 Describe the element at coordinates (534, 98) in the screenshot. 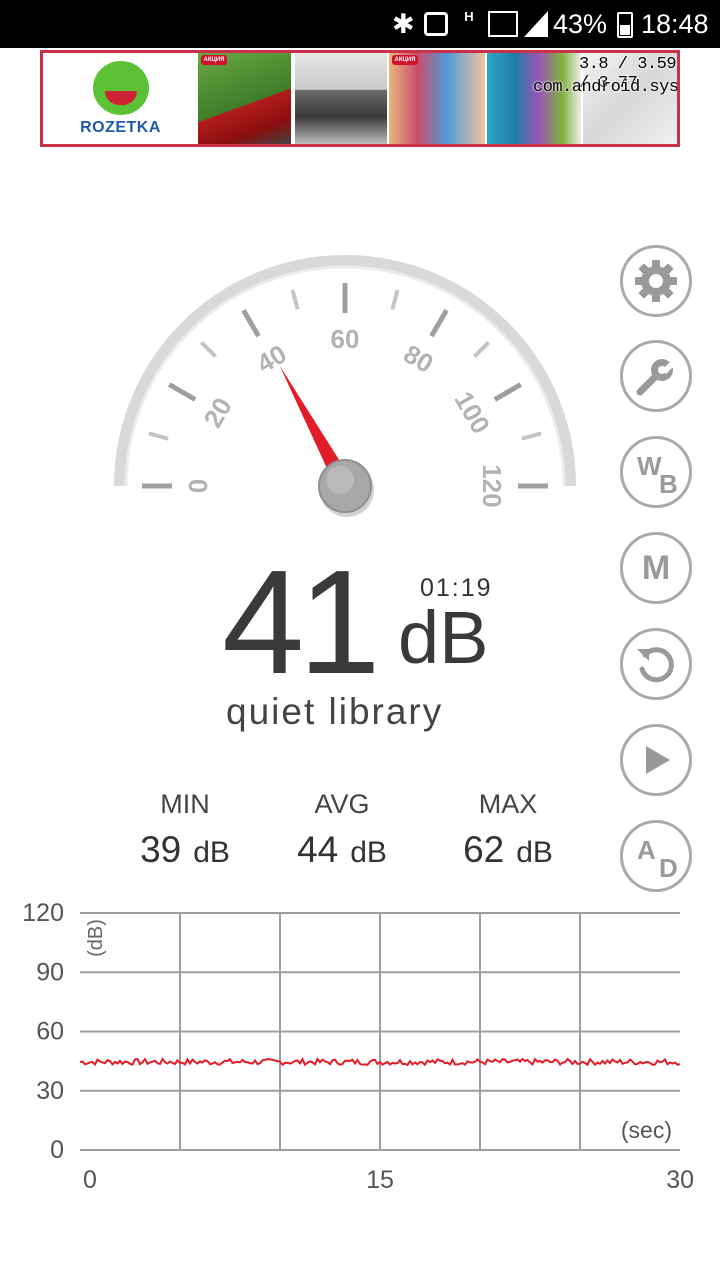

I see `ad-image-phone-cases` at that location.